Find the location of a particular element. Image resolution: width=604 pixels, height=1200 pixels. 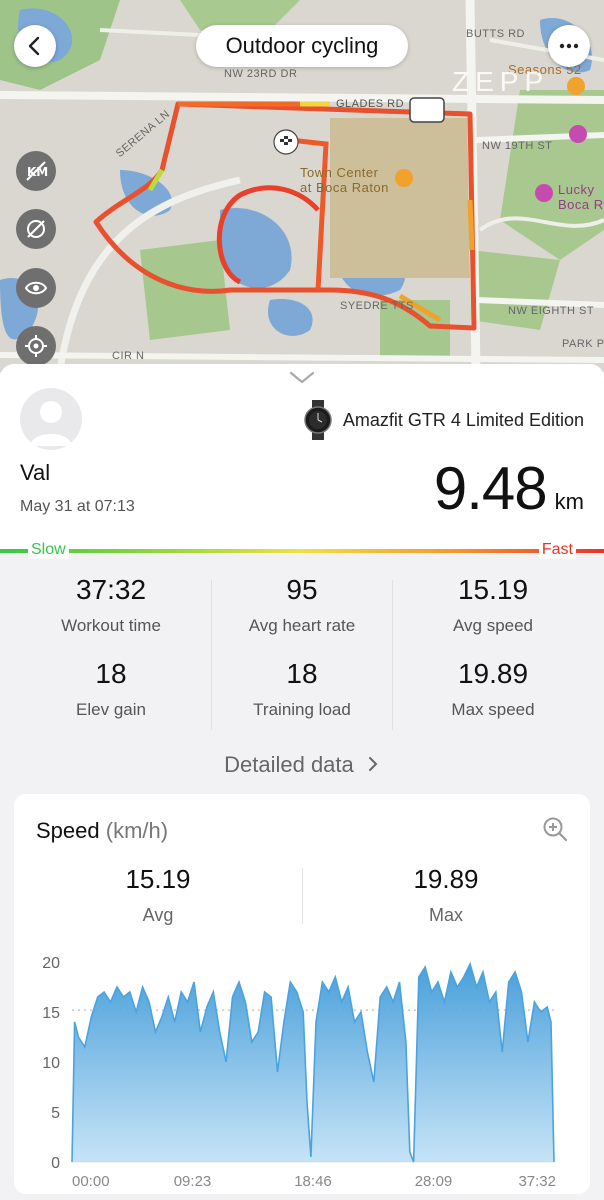

hide-distance-icon: KM is located at coordinates (37, 171).